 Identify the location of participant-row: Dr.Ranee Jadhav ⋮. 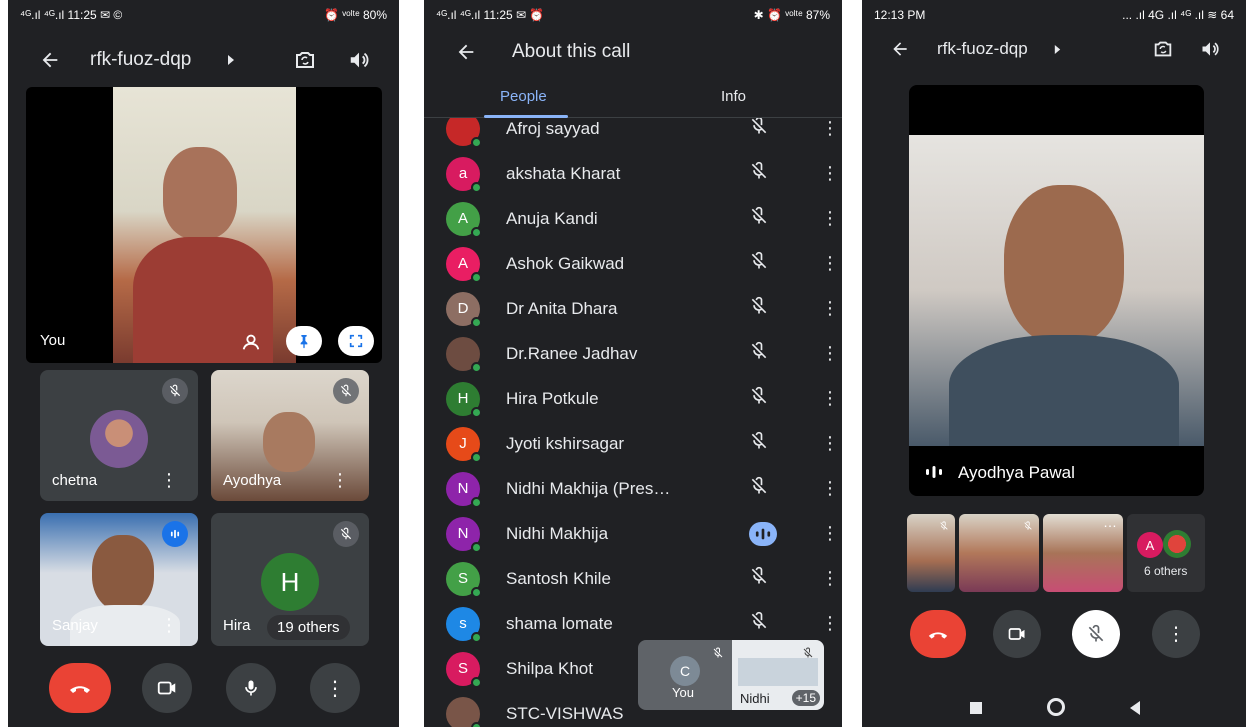
(644, 353).